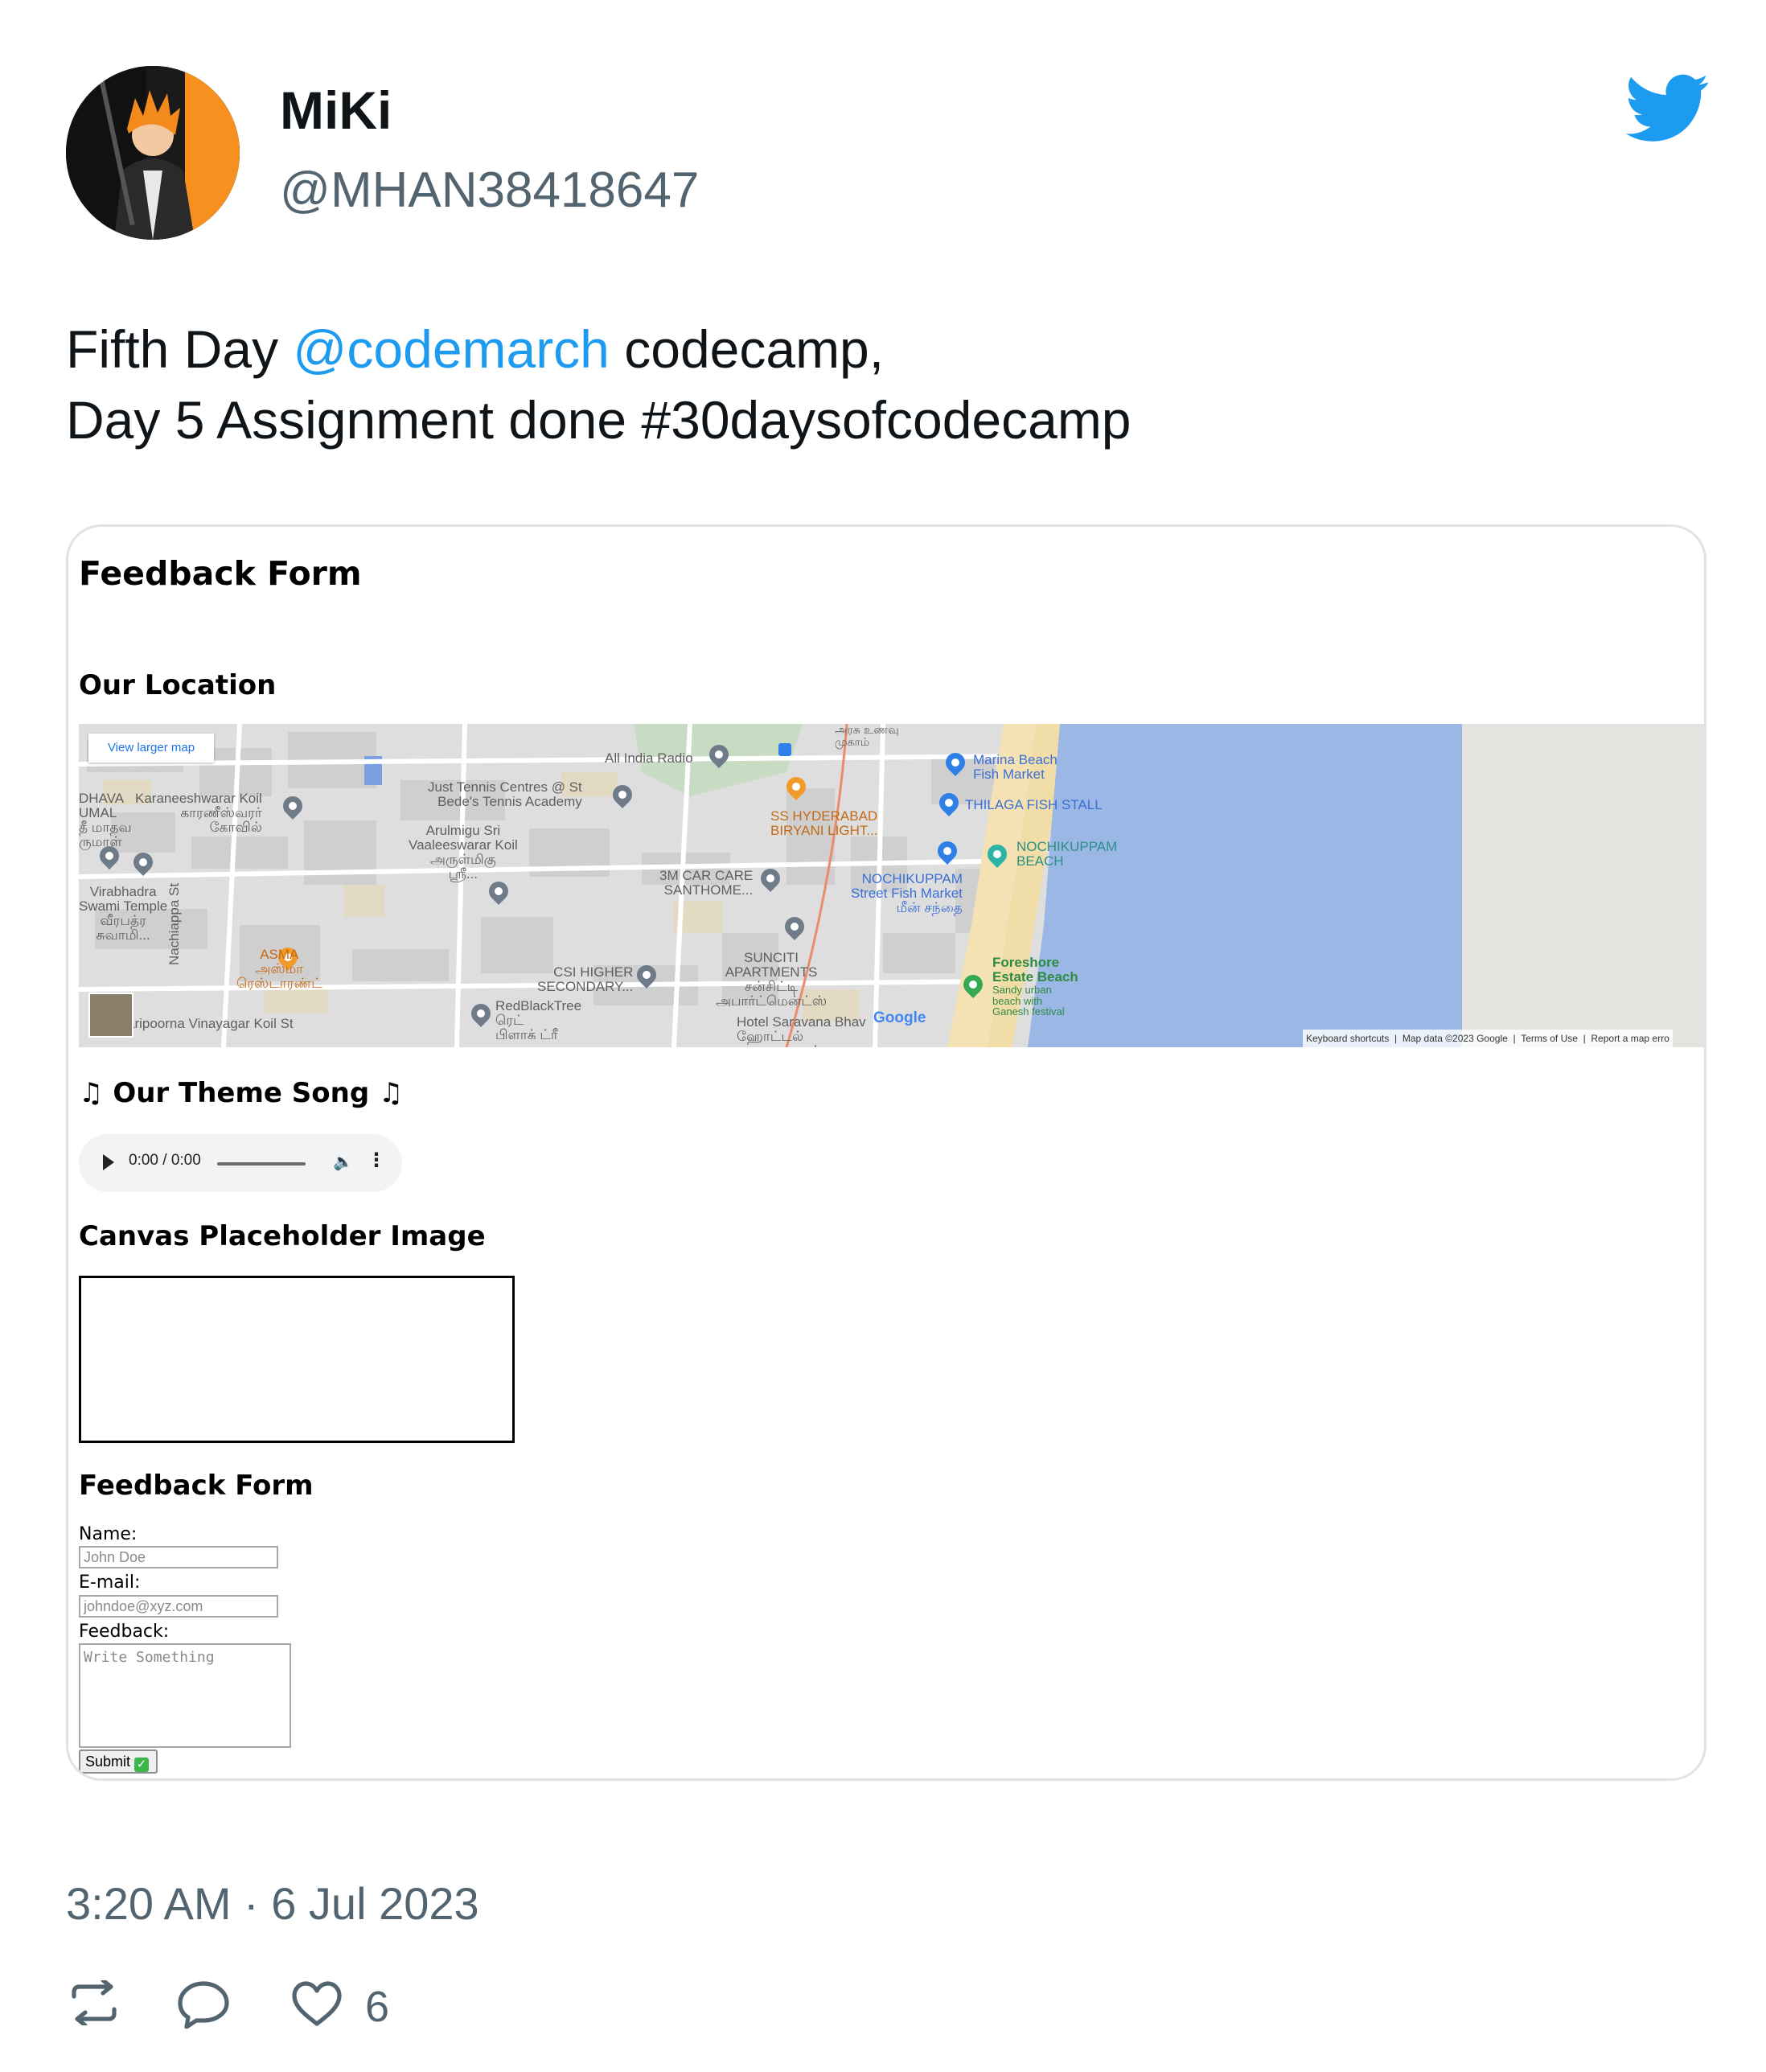 This screenshot has height=2072, width=1766. I want to click on audio-player: 0:00 / 0:00 🔈 ⋮, so click(240, 1163).